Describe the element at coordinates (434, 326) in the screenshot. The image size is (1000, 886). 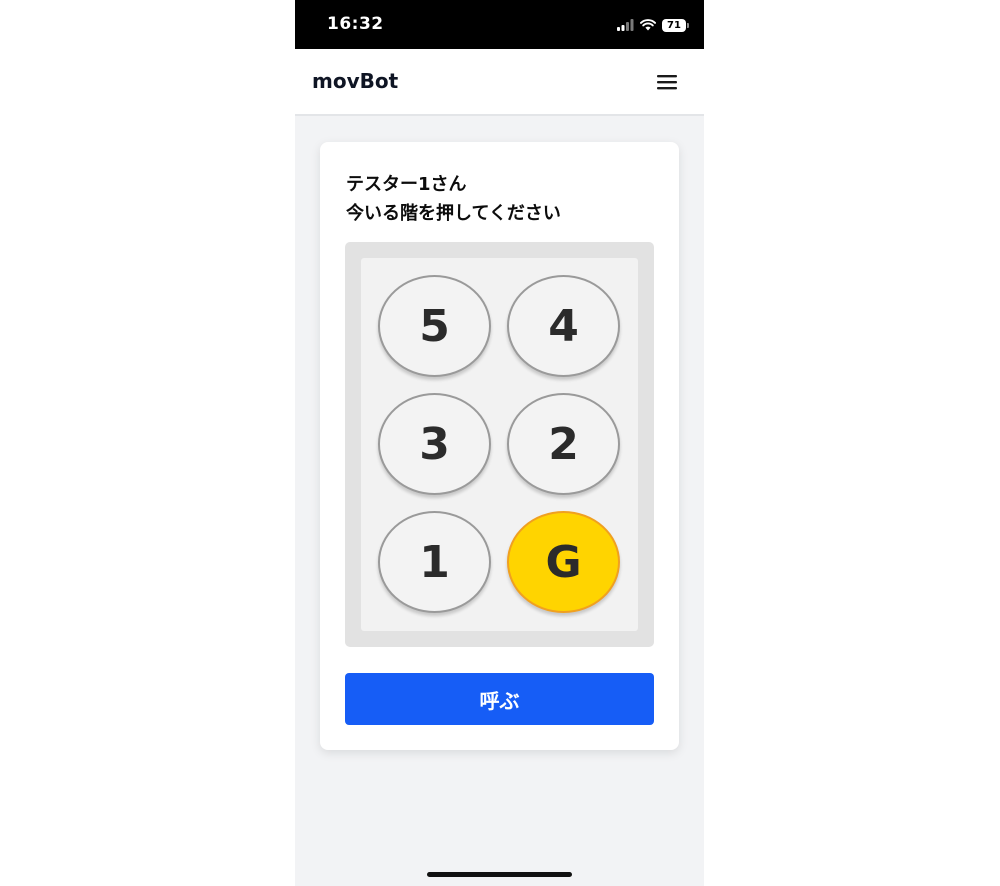
I see `floor-button-5: 5` at that location.